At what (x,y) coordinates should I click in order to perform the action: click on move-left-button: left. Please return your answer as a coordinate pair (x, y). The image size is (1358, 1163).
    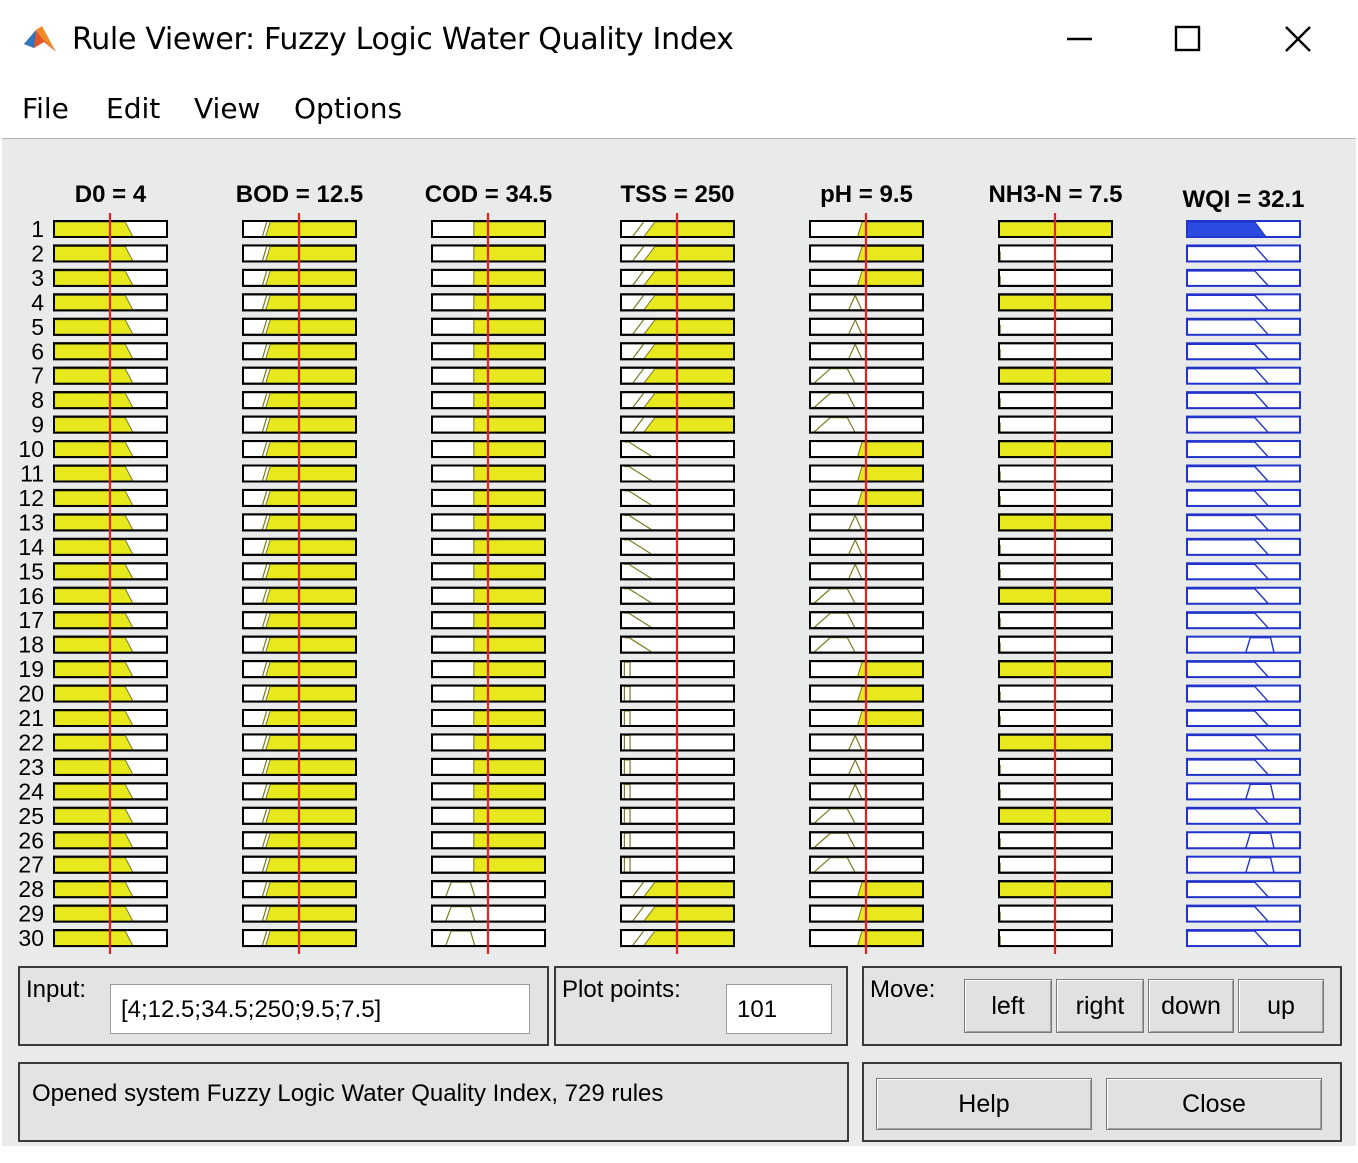
    Looking at the image, I should click on (1008, 1006).